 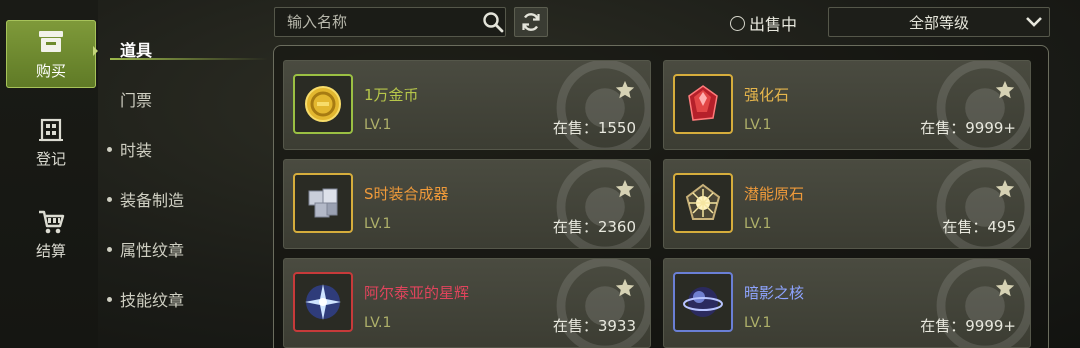 What do you see at coordinates (51, 129) in the screenshot?
I see `register-building-icon` at bounding box center [51, 129].